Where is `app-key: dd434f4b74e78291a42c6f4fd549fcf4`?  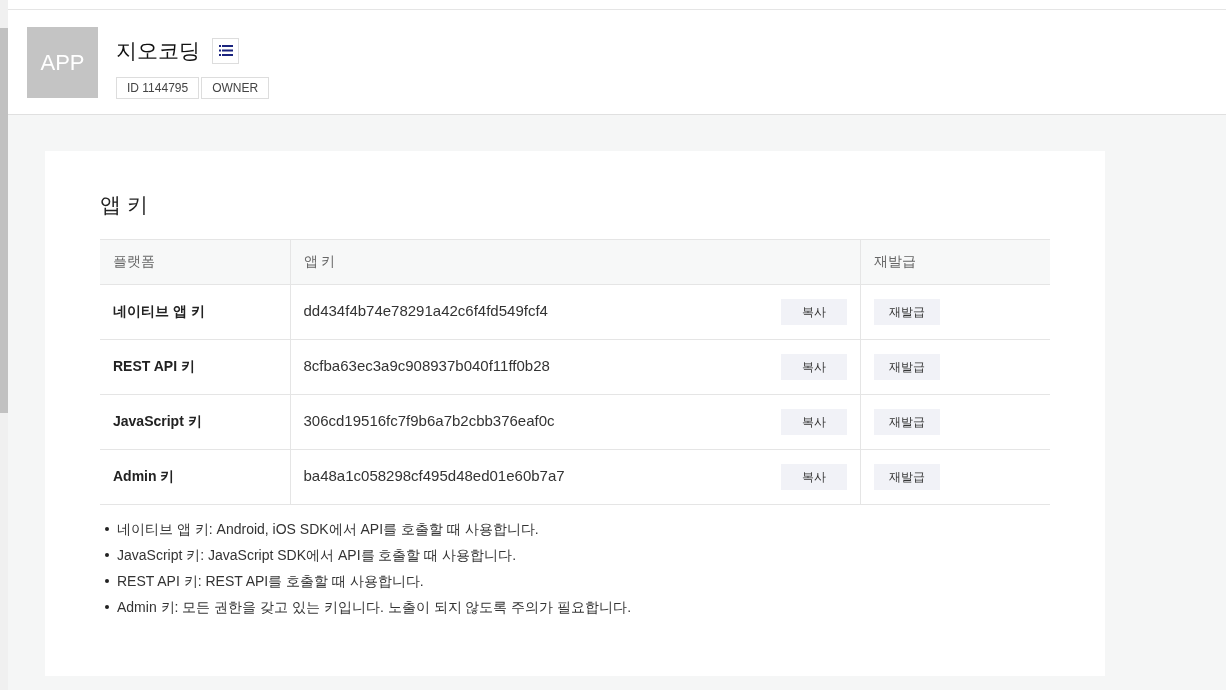
app-key: dd434f4b74e78291a42c6f4fd549fcf4 is located at coordinates (425, 311).